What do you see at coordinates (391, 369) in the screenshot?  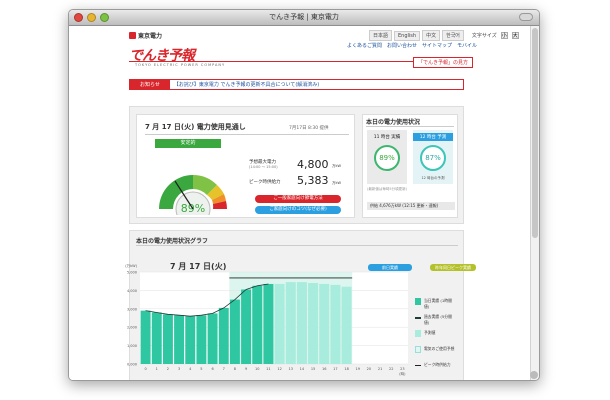 I see `x-tick-label: 22` at bounding box center [391, 369].